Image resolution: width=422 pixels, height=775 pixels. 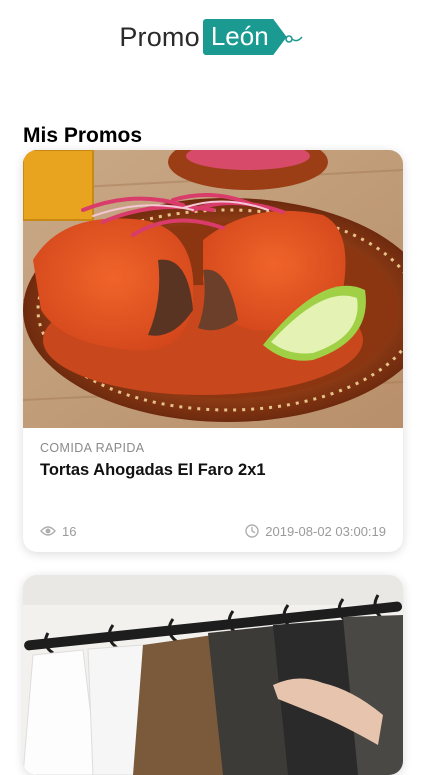 I want to click on app-logo: Promo León, so click(x=211, y=37).